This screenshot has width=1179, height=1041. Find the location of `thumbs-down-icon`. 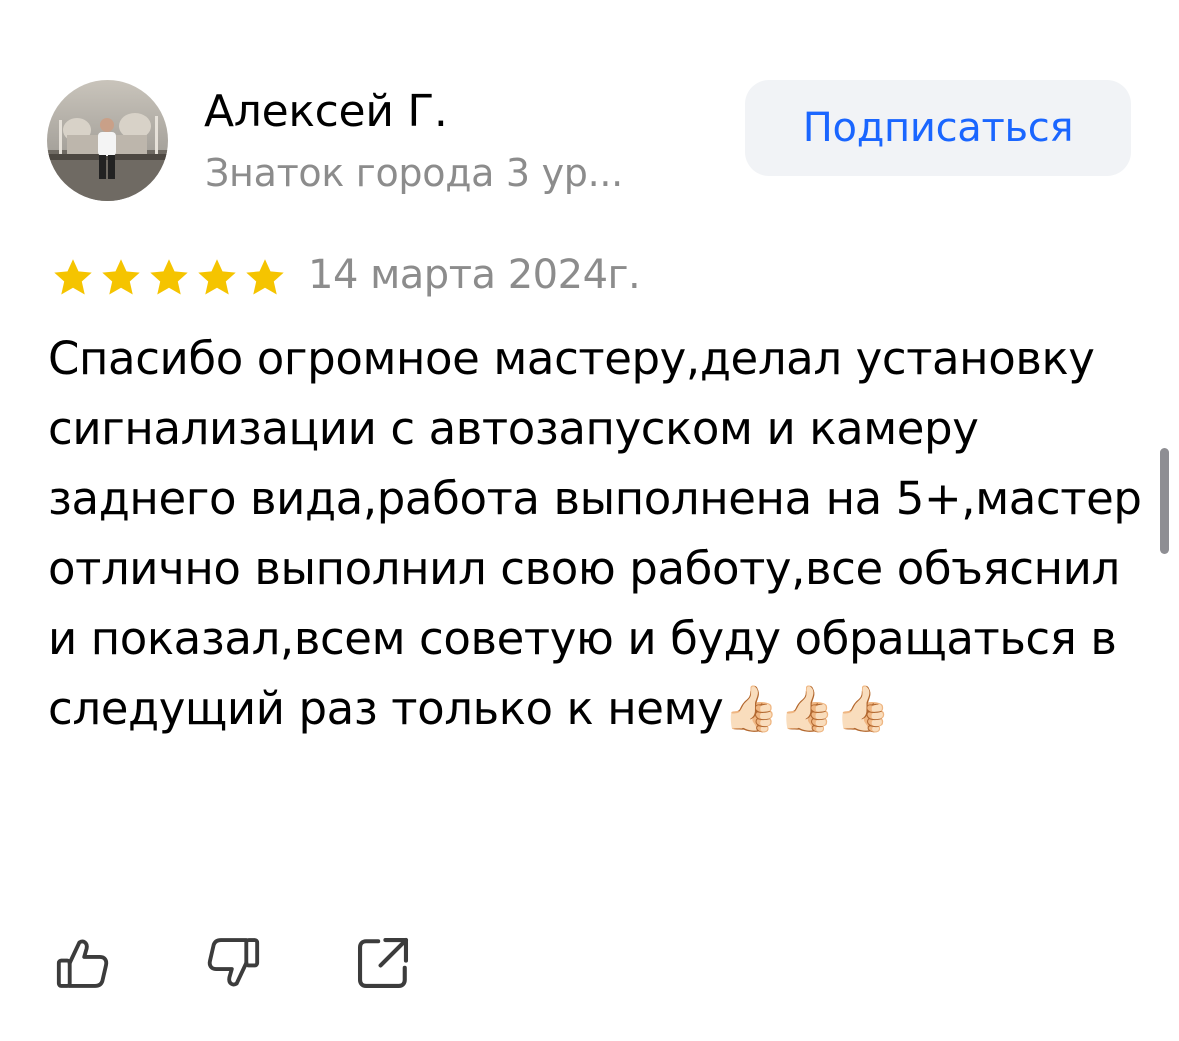

thumbs-down-icon is located at coordinates (233, 963).